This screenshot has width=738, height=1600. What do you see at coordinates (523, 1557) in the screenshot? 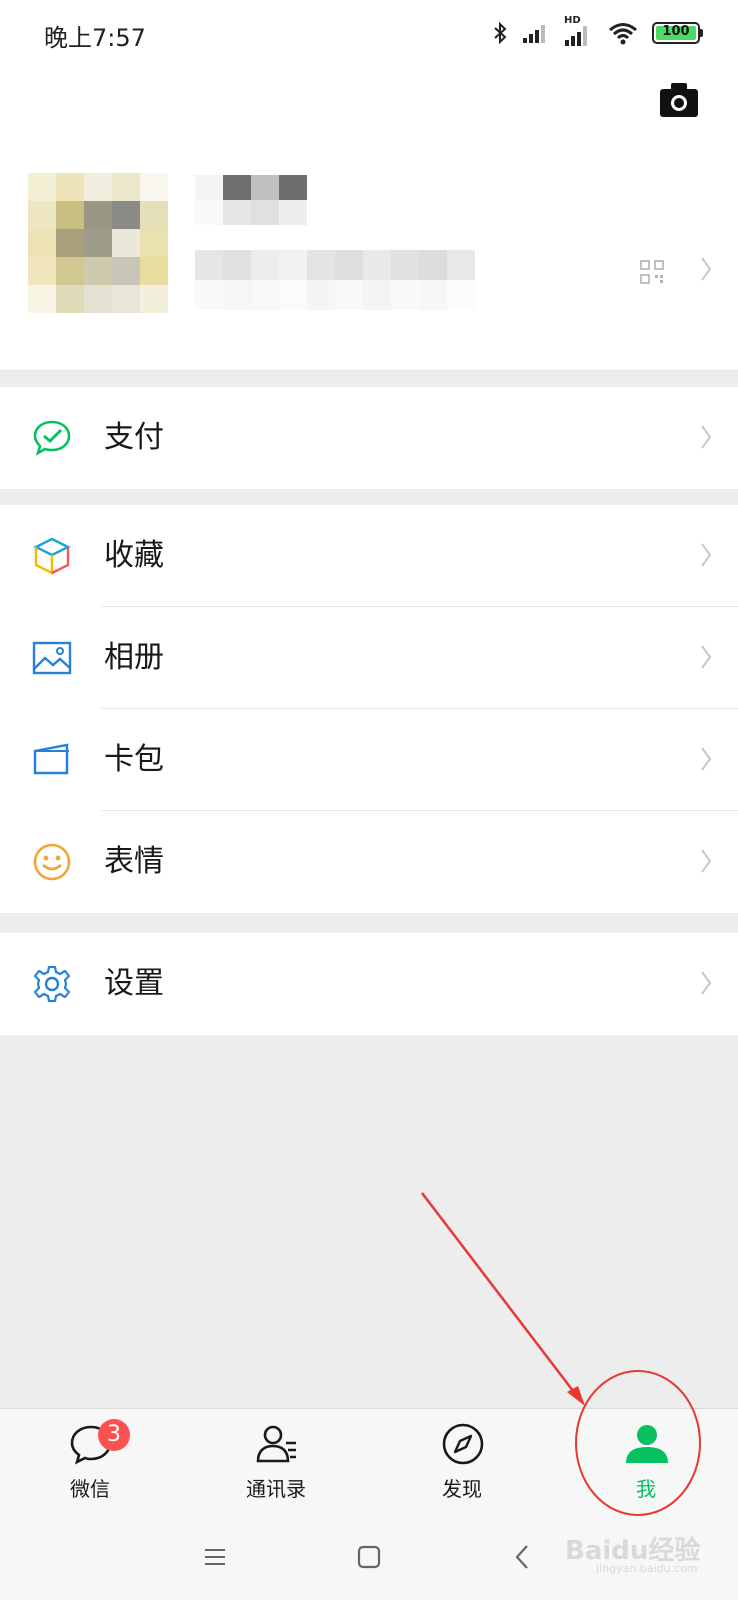
I see `back-icon` at bounding box center [523, 1557].